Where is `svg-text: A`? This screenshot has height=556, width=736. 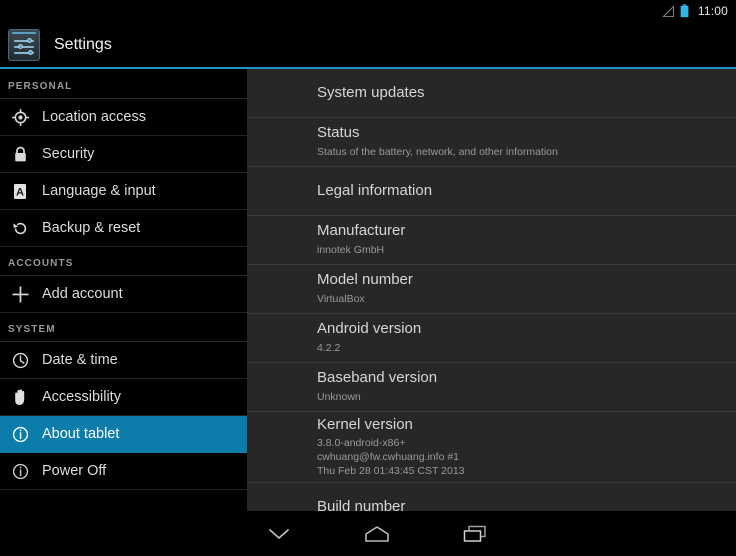 svg-text: A is located at coordinates (20, 192).